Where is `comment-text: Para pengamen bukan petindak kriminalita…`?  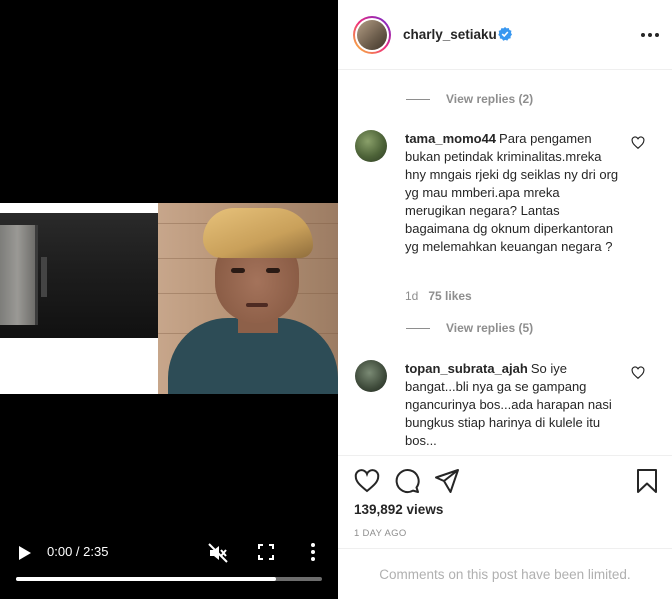 comment-text: Para pengamen bukan petindak kriminalita… is located at coordinates (512, 192).